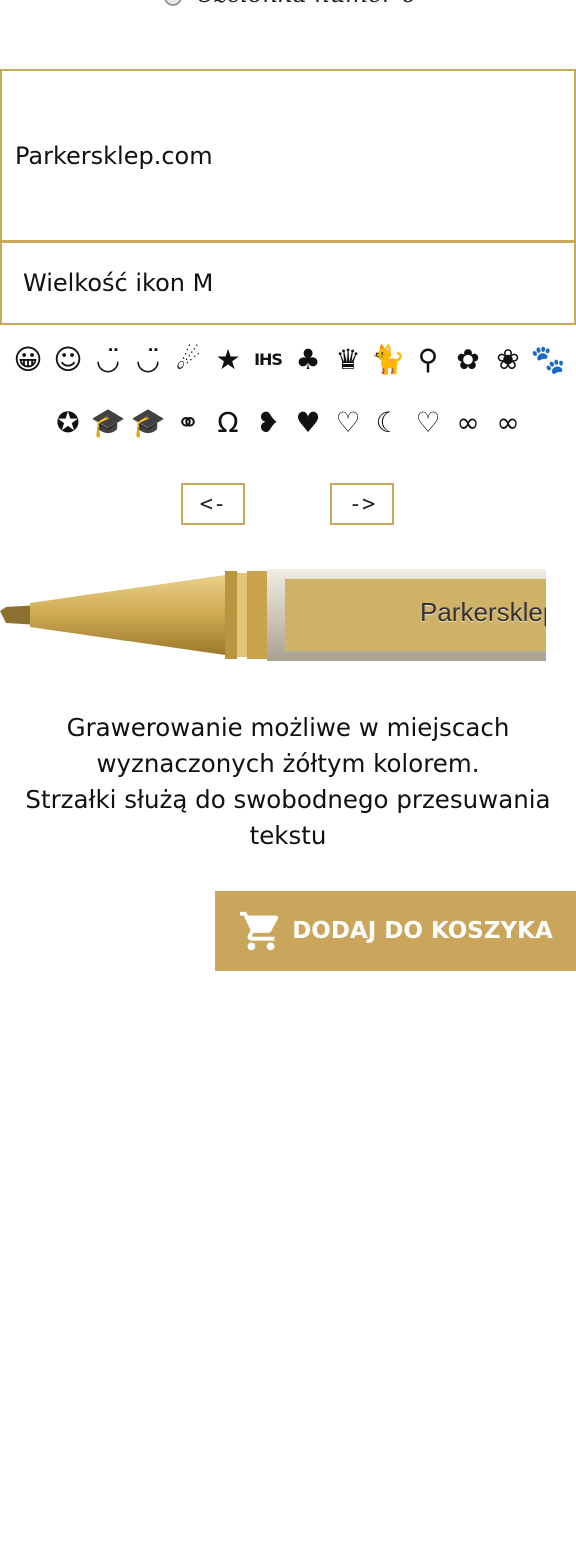 Image resolution: width=576 pixels, height=1550 pixels. I want to click on add-to-cart-button: DODAJ DO KOSZYKA, so click(395, 931).